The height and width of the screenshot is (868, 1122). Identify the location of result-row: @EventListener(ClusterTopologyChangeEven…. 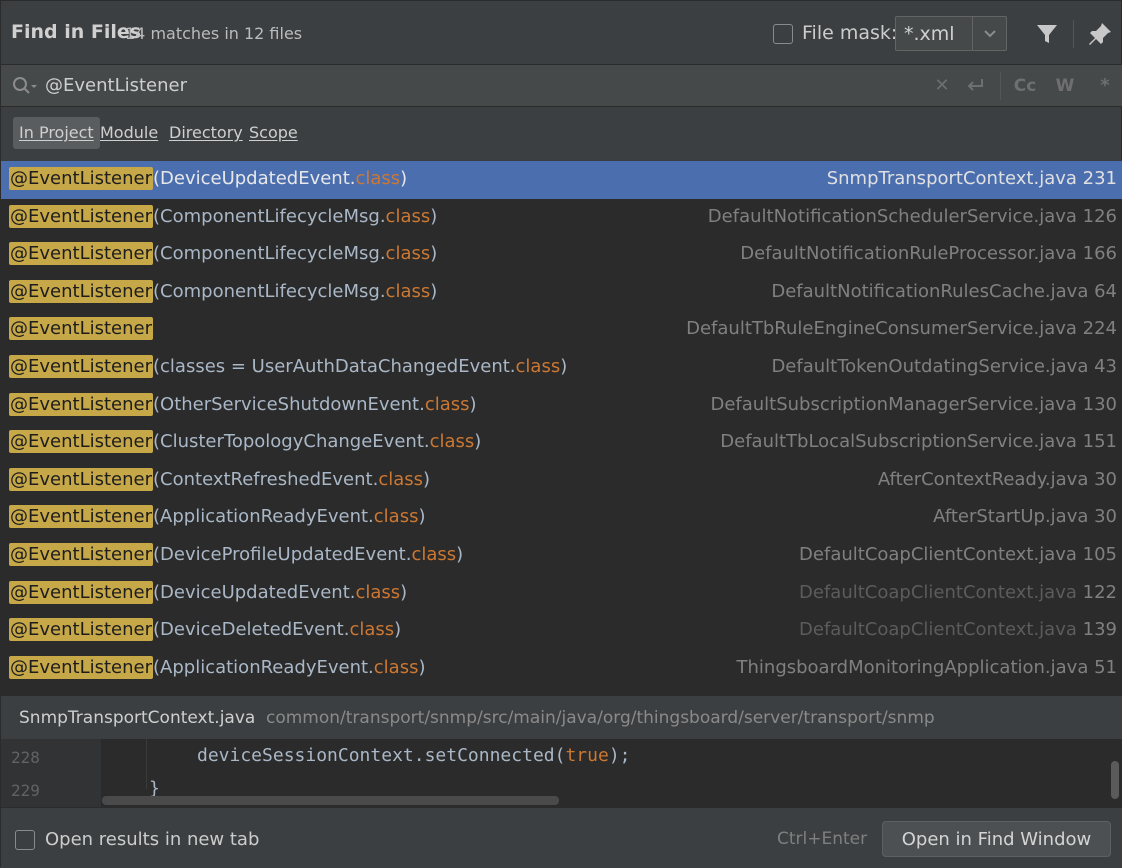
(561, 443).